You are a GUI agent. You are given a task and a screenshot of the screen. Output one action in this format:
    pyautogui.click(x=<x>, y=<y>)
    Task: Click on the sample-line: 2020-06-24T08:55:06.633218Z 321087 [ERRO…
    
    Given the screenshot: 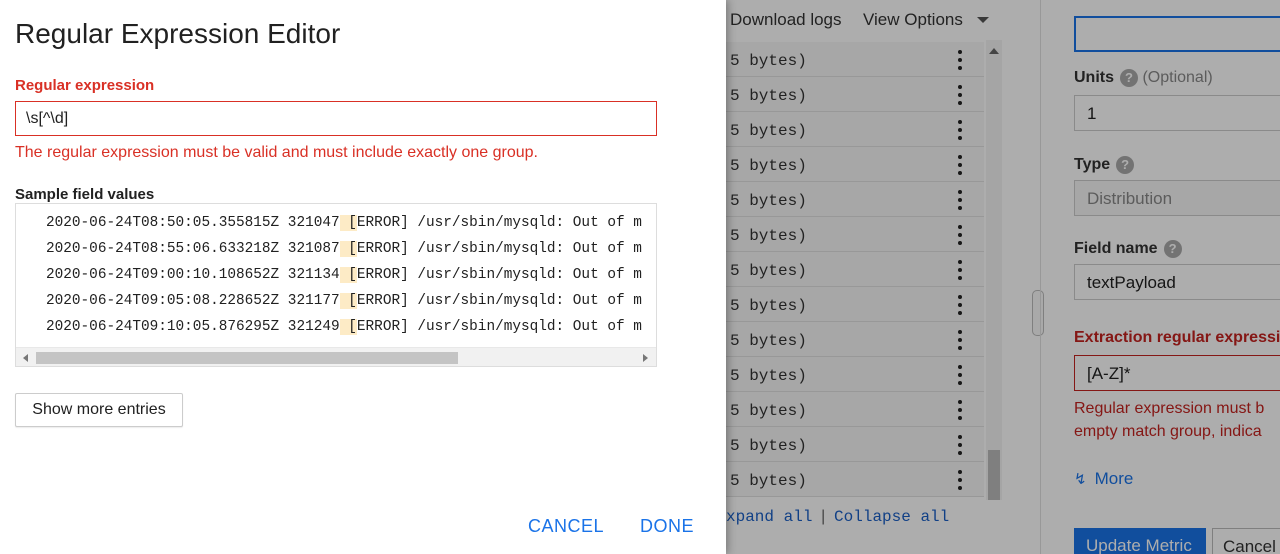 What is the action you would take?
    pyautogui.click(x=344, y=249)
    